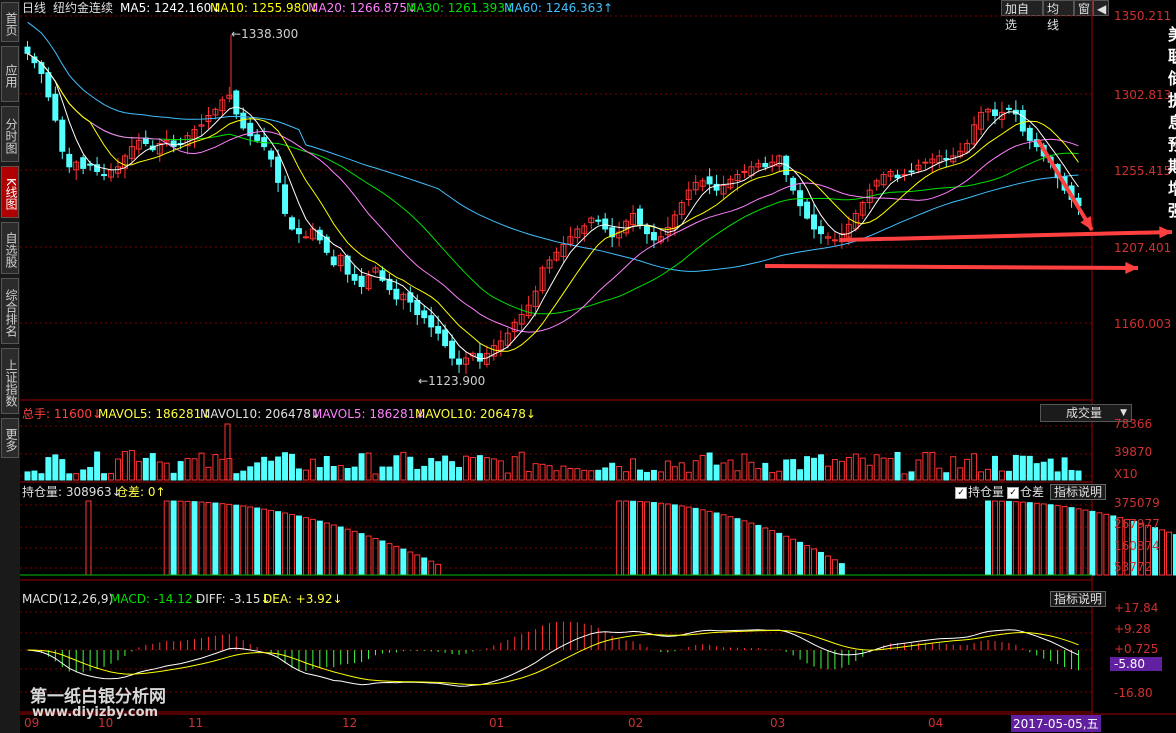 This screenshot has width=1176, height=733. What do you see at coordinates (10, 311) in the screenshot?
I see `sidebar-tab-5: 综合排名` at bounding box center [10, 311].